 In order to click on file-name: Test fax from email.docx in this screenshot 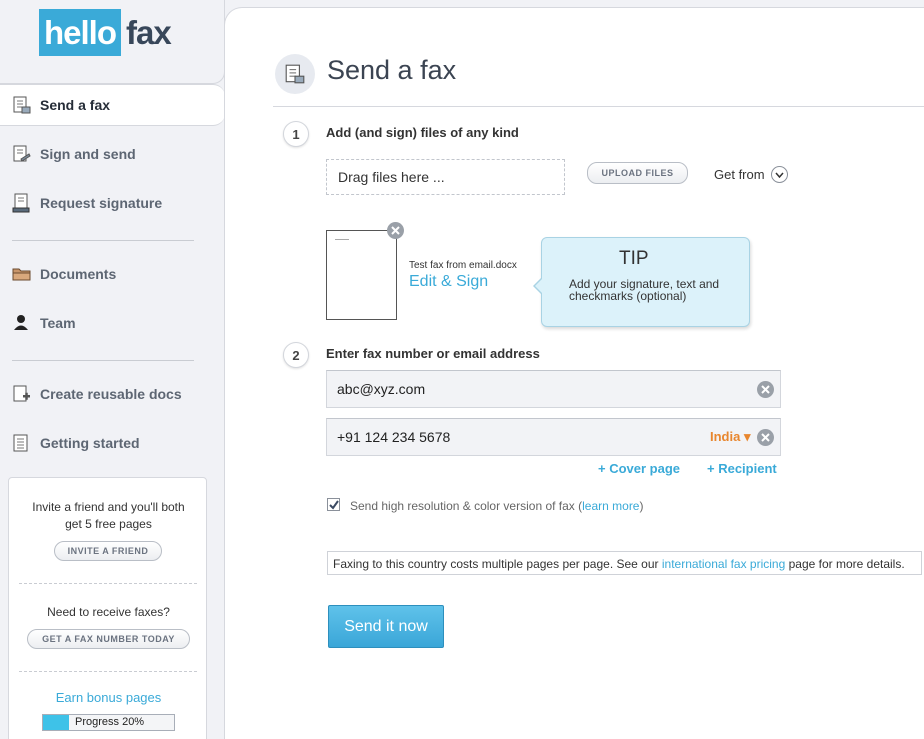, I will do `click(463, 265)`.